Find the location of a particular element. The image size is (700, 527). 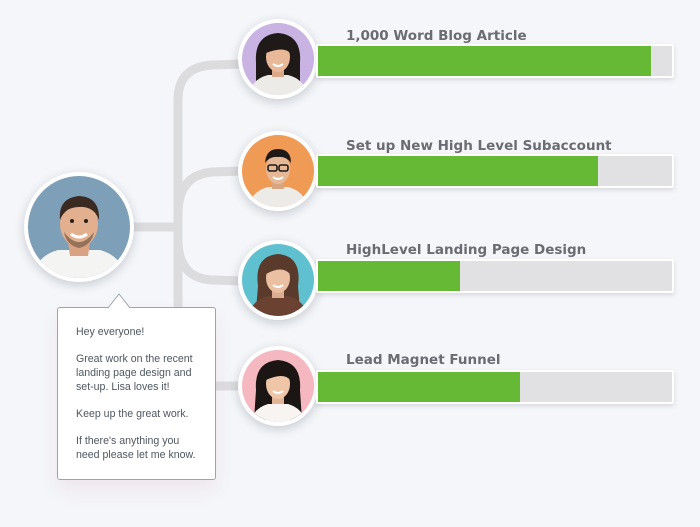

message-help-line: need please let me know. is located at coordinates (136, 455).